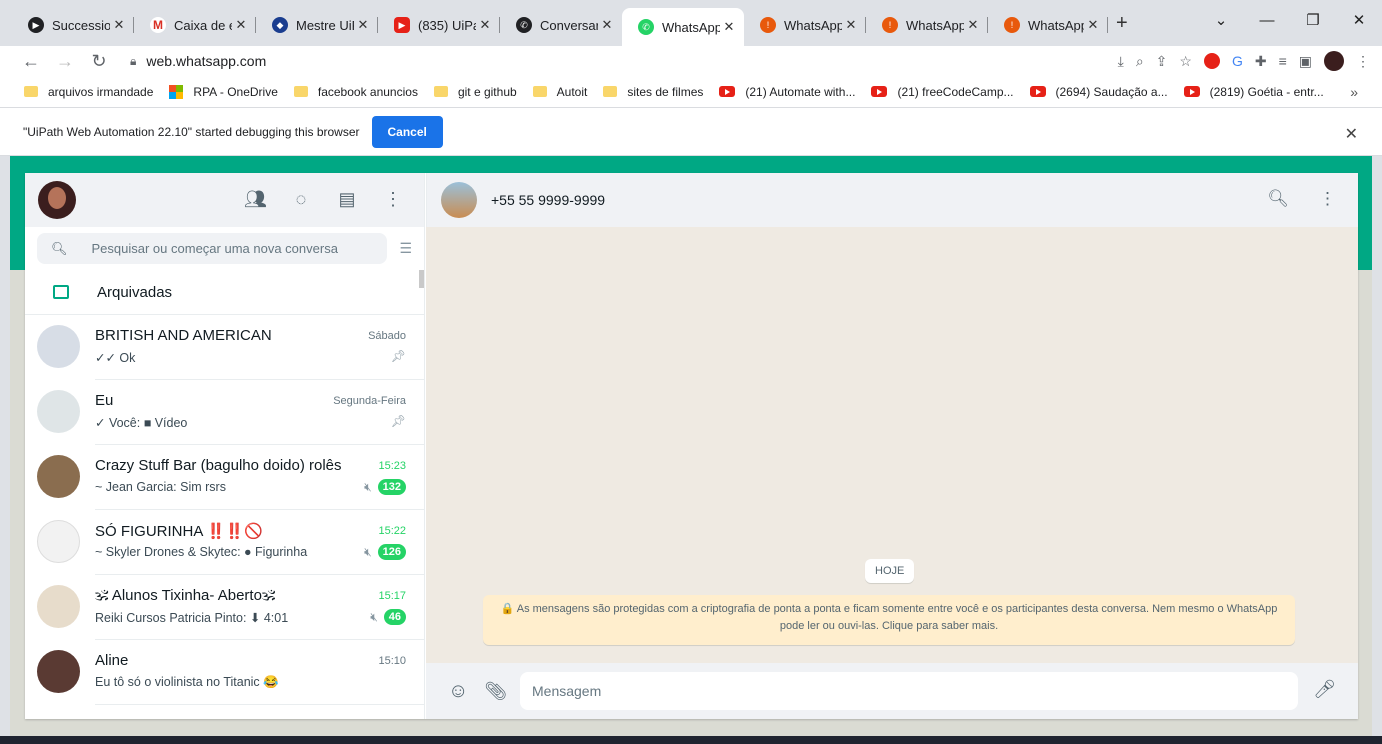  Describe the element at coordinates (402, 25) in the screenshot. I see `youtube-icon: ▶` at that location.